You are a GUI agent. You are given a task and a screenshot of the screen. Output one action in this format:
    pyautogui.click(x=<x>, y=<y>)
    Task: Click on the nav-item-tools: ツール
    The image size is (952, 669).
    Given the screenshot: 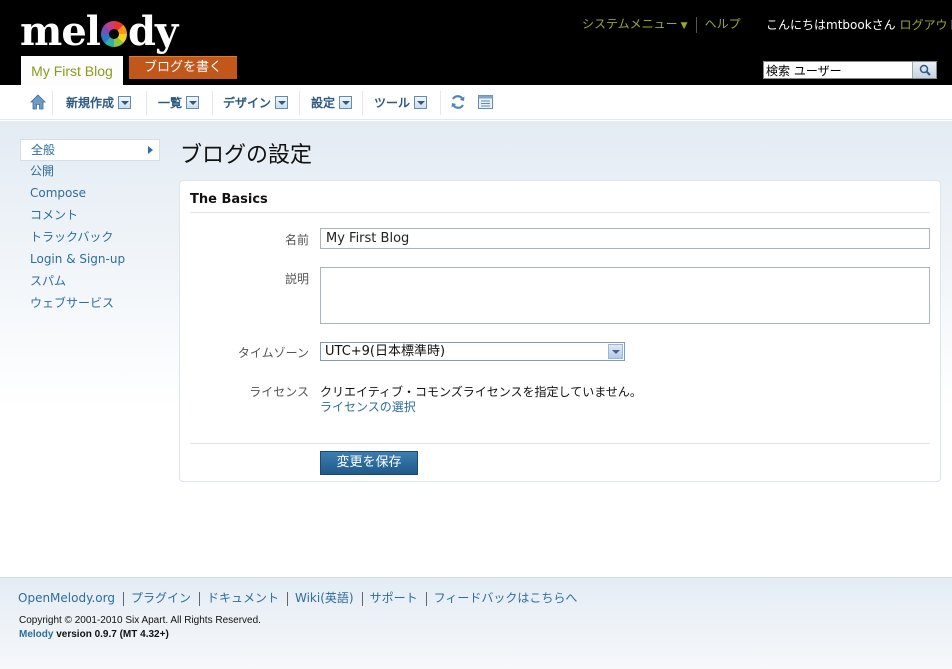 What is the action you would take?
    pyautogui.click(x=401, y=103)
    